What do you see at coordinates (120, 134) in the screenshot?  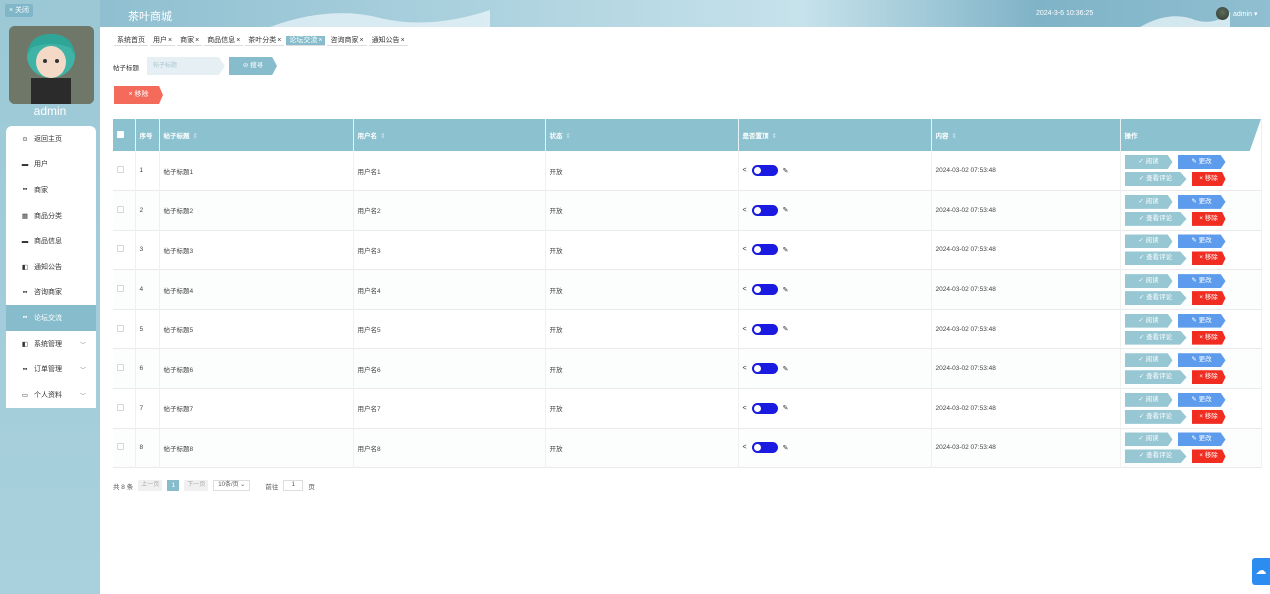 I see `select-all-checkbox` at bounding box center [120, 134].